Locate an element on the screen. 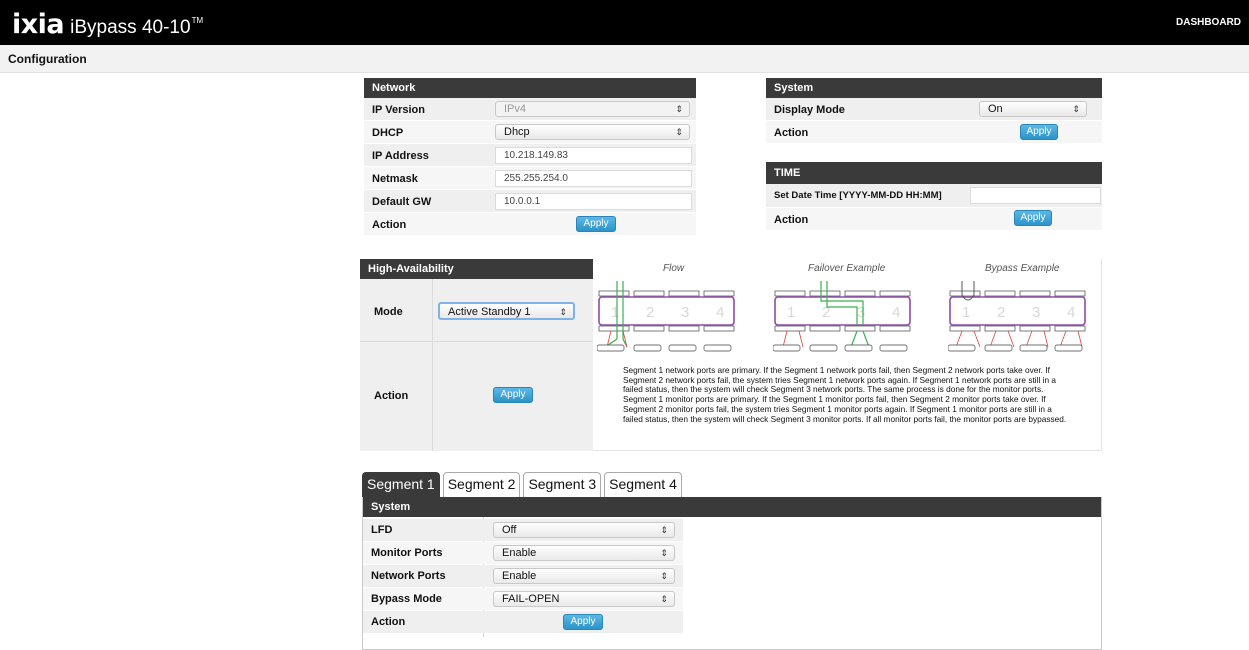  time-apply-button: Apply is located at coordinates (1033, 218).